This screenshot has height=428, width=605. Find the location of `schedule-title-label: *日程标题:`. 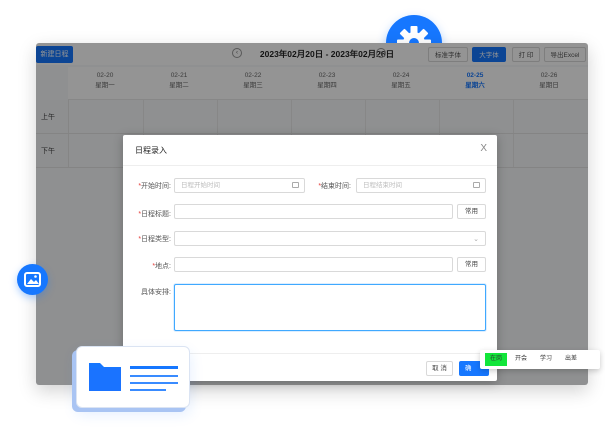

schedule-title-label: *日程标题: is located at coordinates (154, 214).